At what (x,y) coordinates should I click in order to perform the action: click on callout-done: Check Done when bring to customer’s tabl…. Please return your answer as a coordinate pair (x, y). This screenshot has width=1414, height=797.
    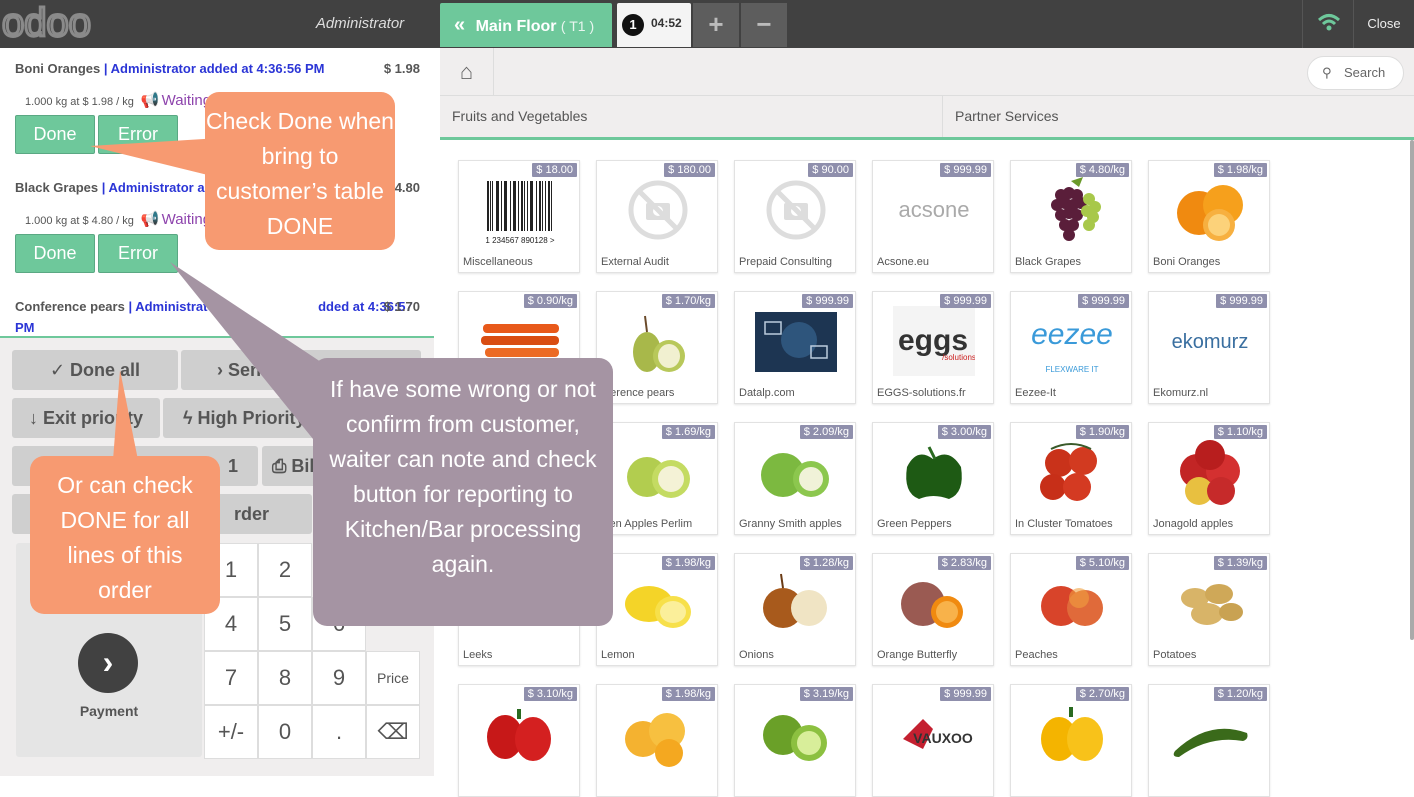
    Looking at the image, I should click on (300, 171).